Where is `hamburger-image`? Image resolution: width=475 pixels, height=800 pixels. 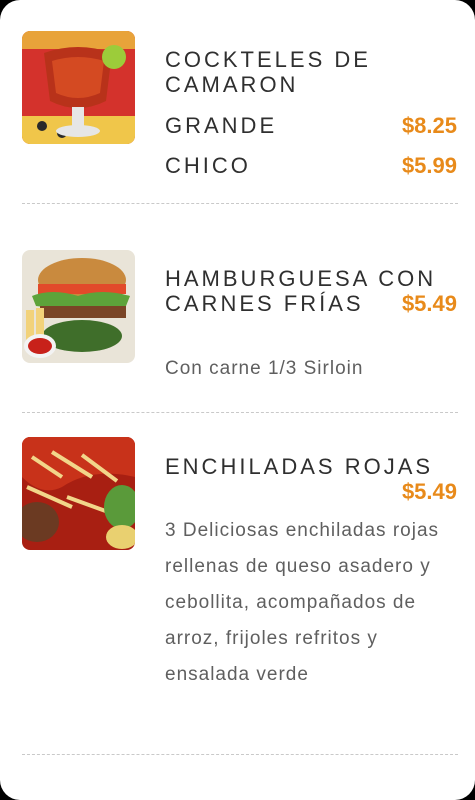 hamburger-image is located at coordinates (78, 306).